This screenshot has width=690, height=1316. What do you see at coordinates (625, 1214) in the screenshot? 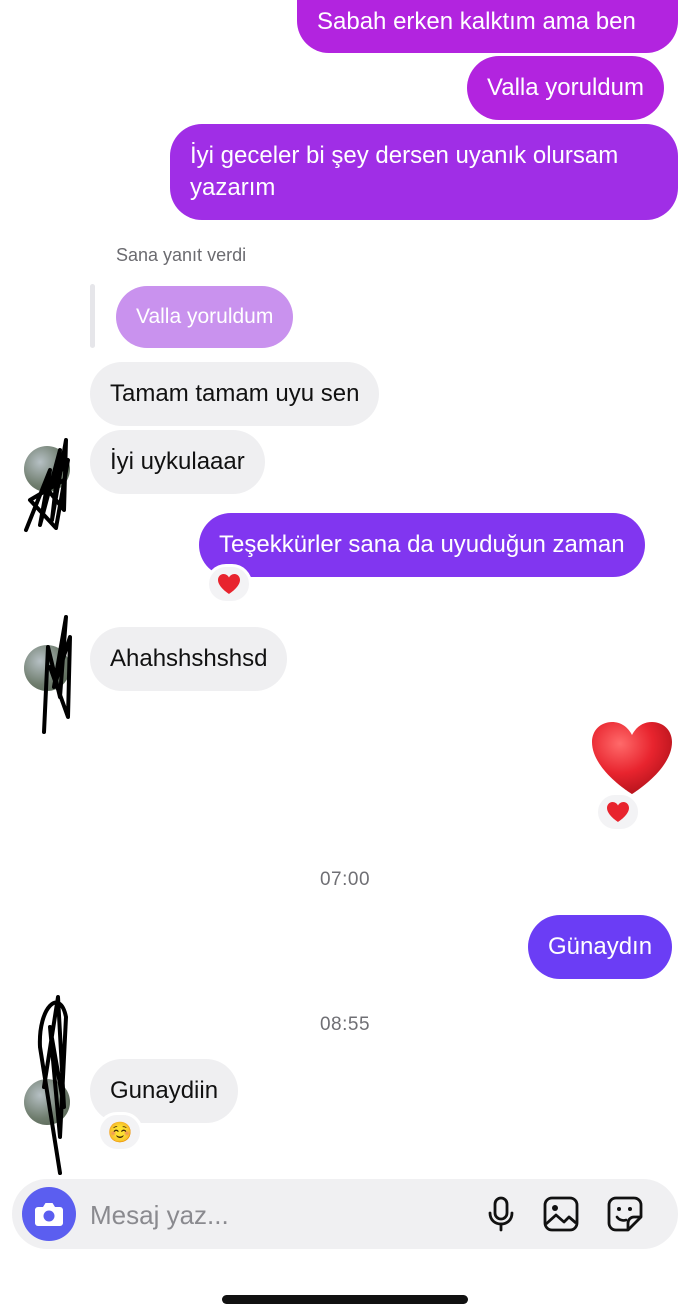
I see `sticker-icon` at bounding box center [625, 1214].